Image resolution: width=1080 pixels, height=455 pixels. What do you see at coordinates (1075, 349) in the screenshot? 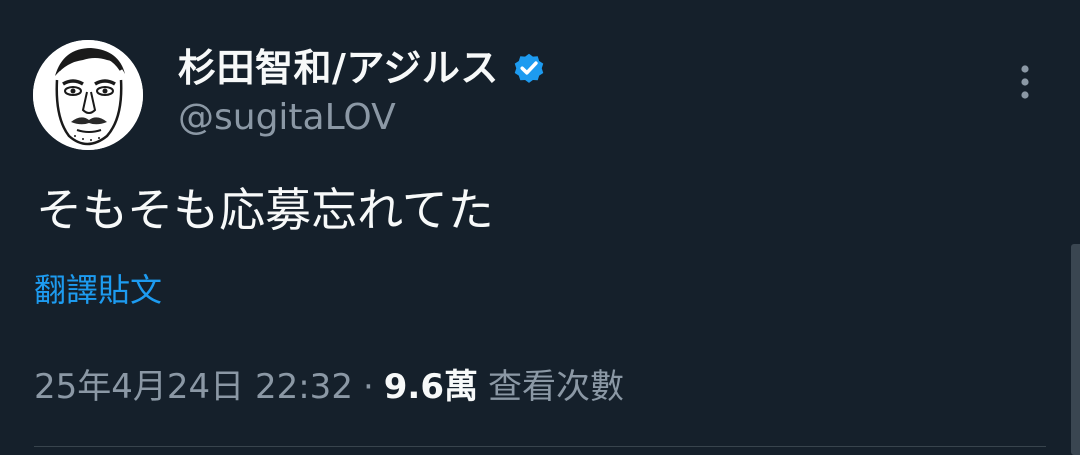
I see `scrollbar` at bounding box center [1075, 349].